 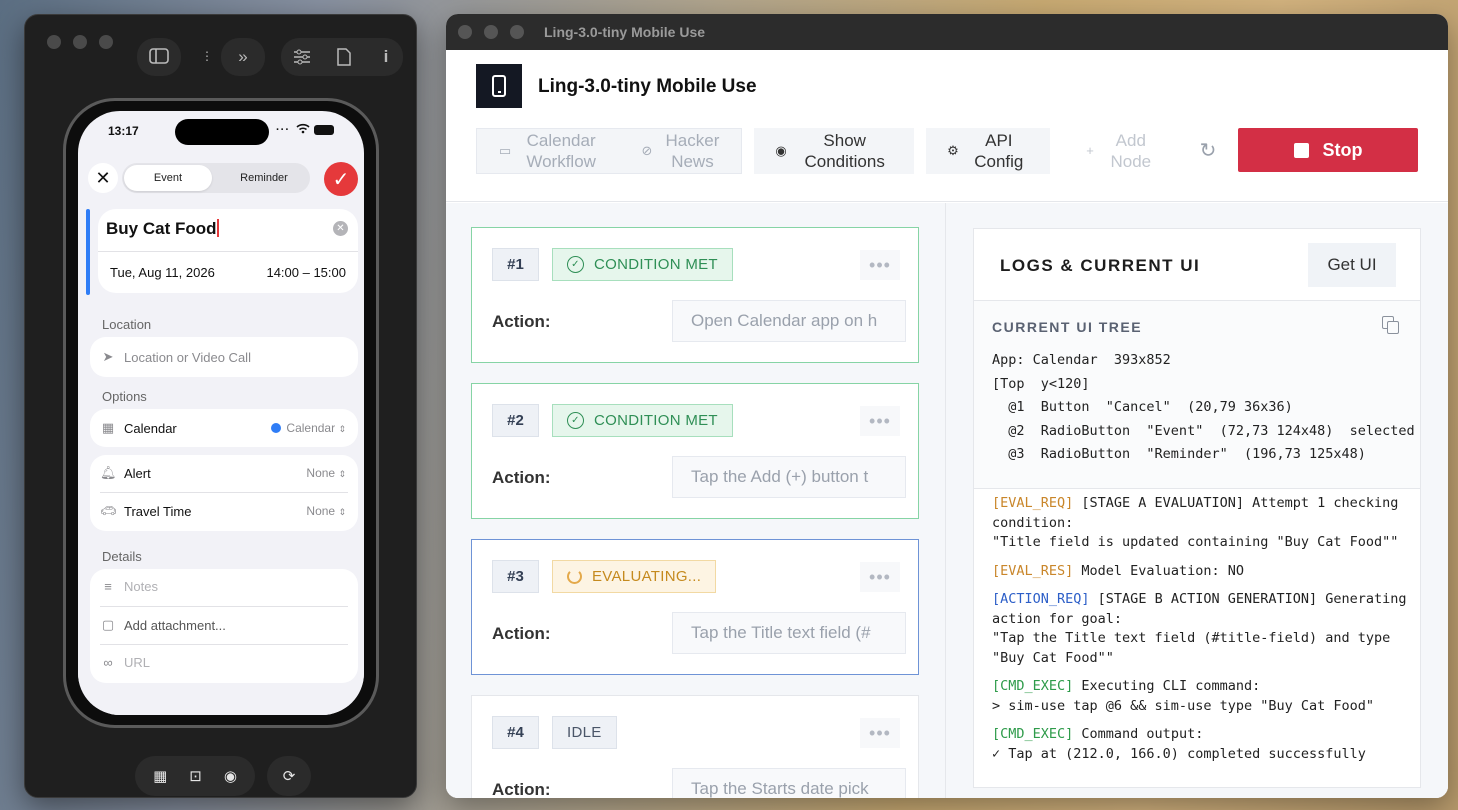 I want to click on event-date: Tue, Aug 11, 2026, so click(x=162, y=272).